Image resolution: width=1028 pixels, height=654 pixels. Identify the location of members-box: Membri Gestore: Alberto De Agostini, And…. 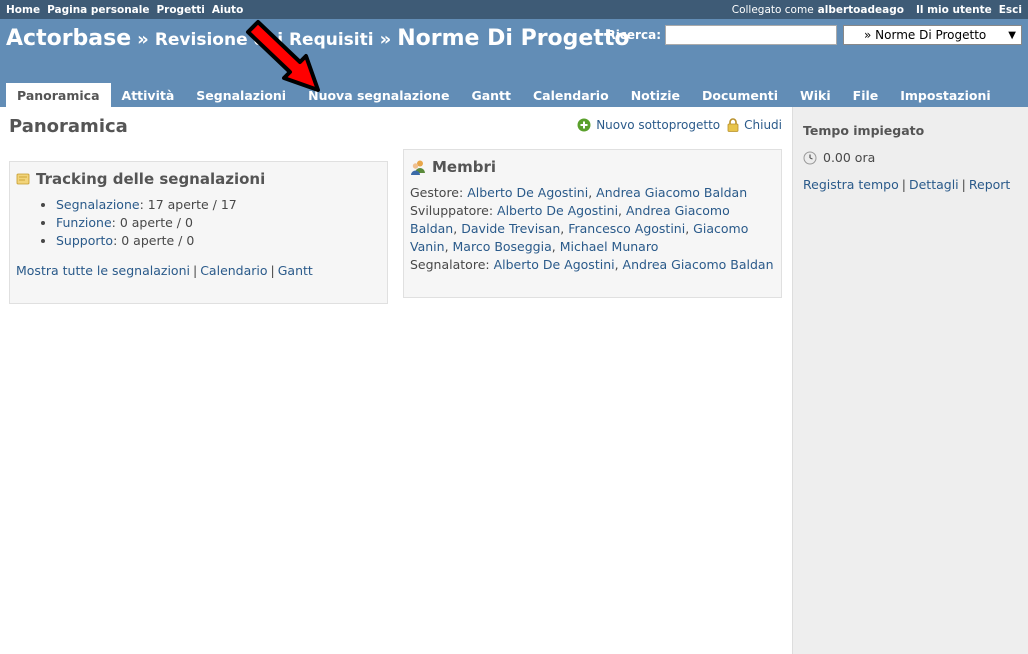
(592, 223).